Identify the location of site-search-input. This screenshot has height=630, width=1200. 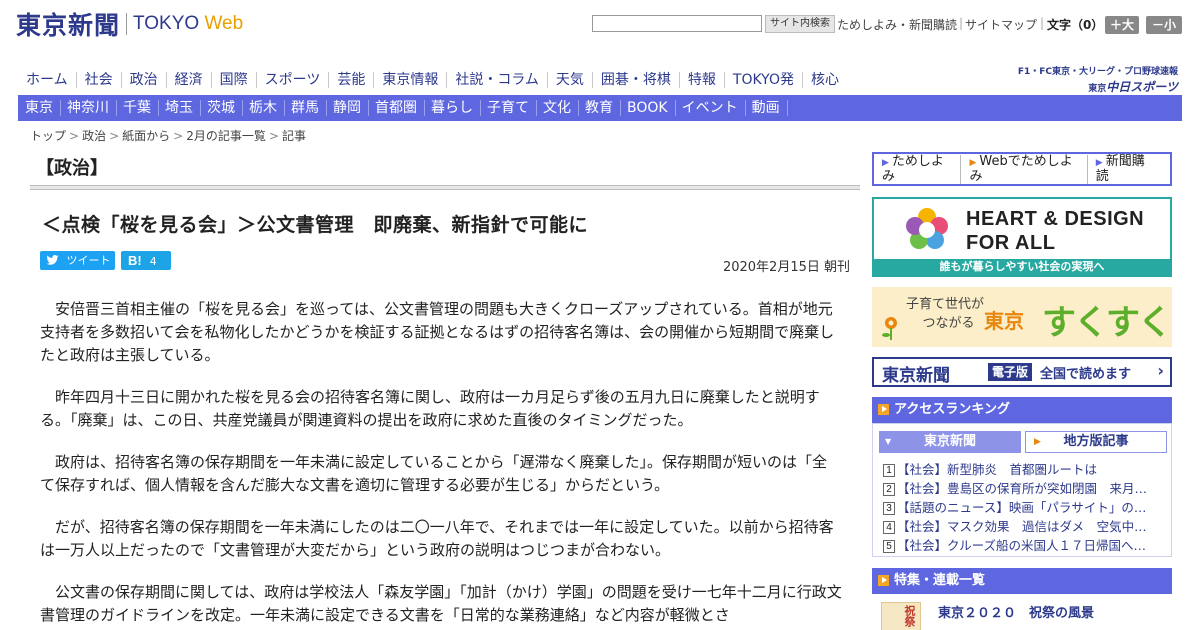
(677, 23).